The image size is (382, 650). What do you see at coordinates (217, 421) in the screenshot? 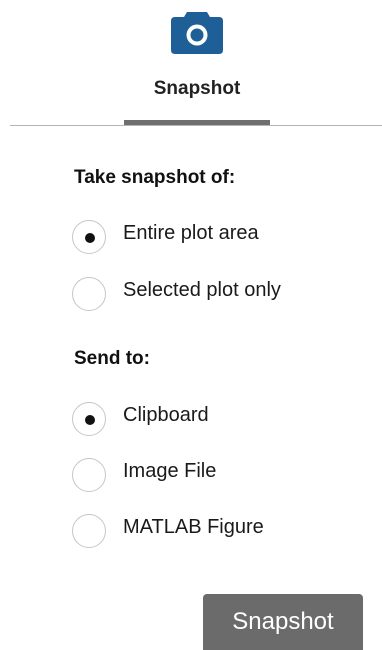
I see `radio-clipboard: Clipboard` at bounding box center [217, 421].